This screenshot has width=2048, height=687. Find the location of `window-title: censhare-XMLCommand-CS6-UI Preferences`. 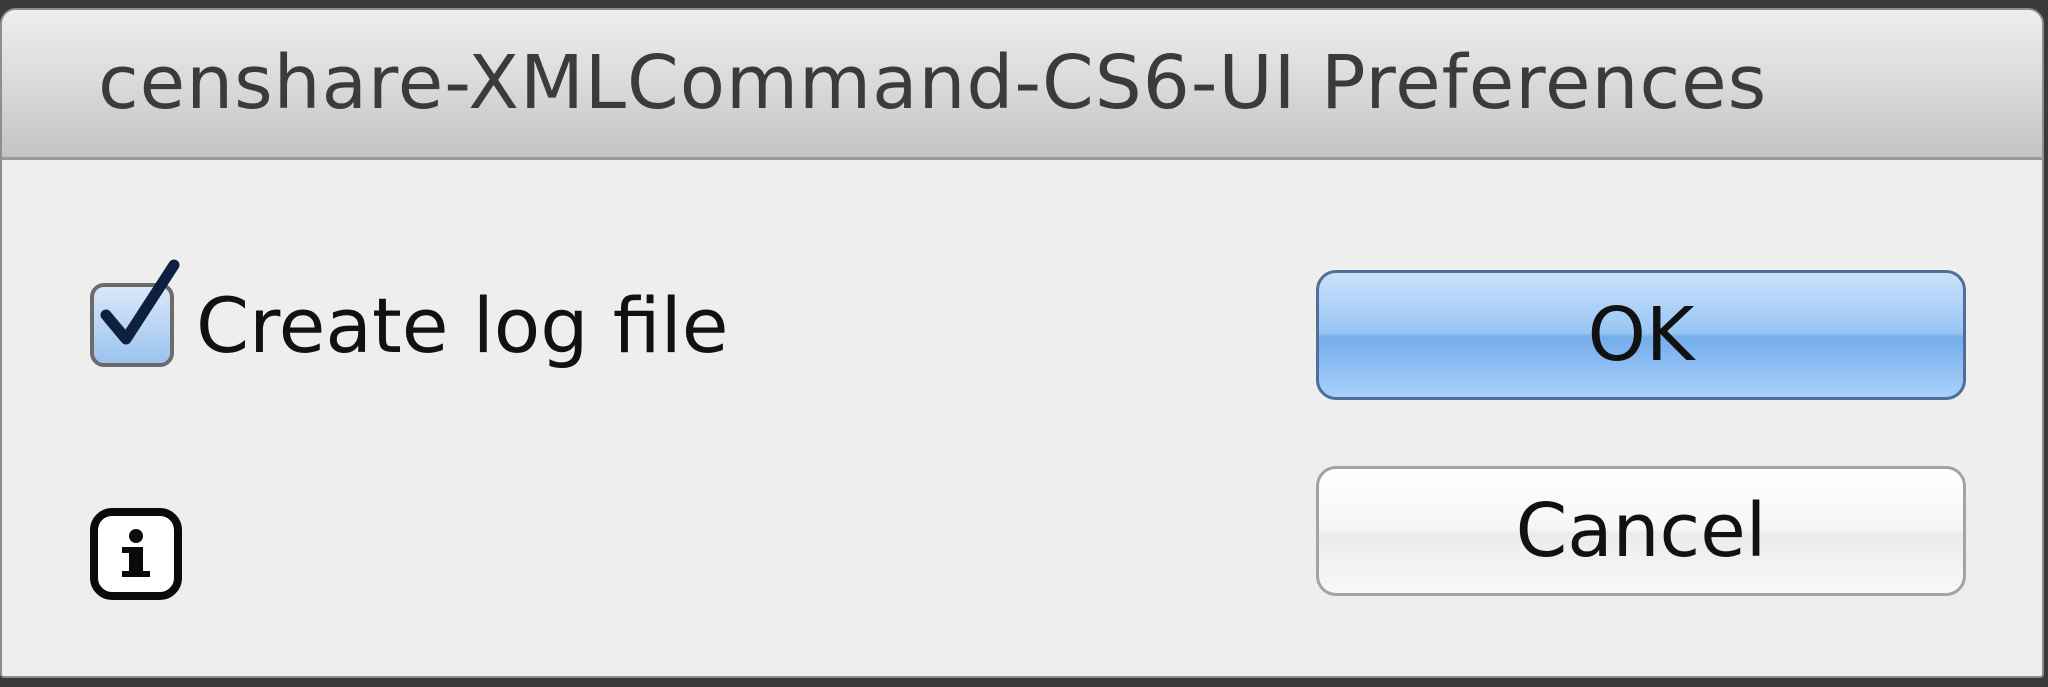

window-title: censhare-XMLCommand-CS6-UI Preferences is located at coordinates (933, 83).